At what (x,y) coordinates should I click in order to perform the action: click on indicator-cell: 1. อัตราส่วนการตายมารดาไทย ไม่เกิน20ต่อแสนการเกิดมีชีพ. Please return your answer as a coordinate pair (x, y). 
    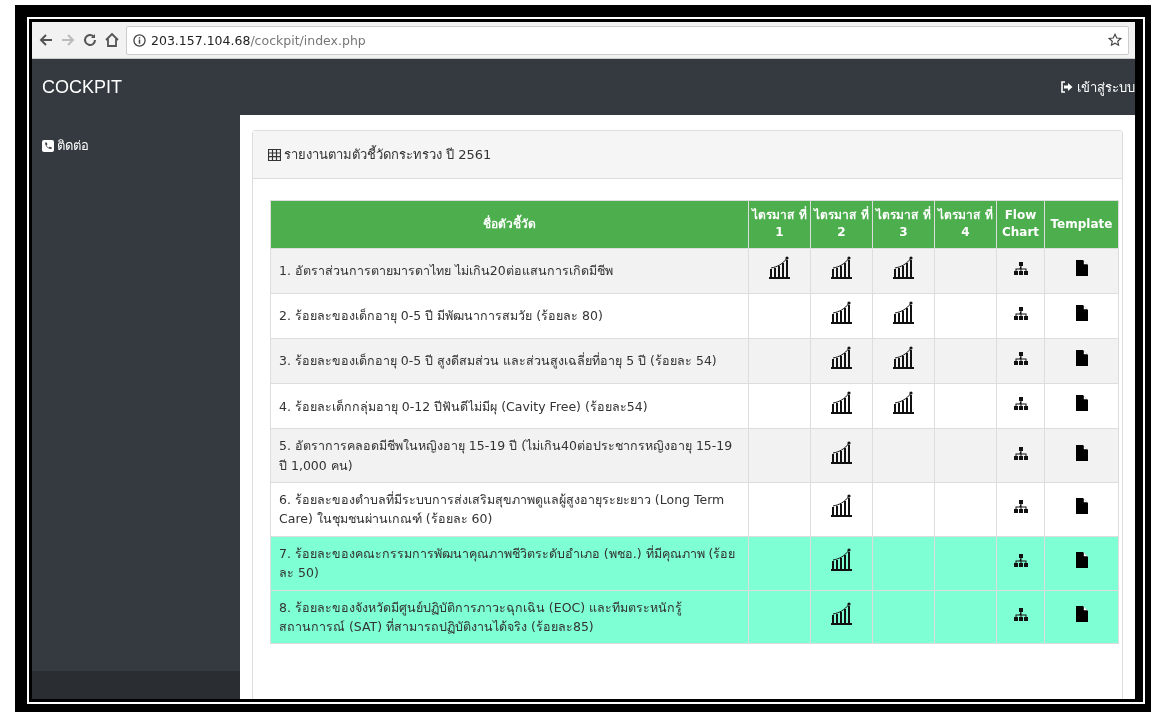
    Looking at the image, I should click on (509, 271).